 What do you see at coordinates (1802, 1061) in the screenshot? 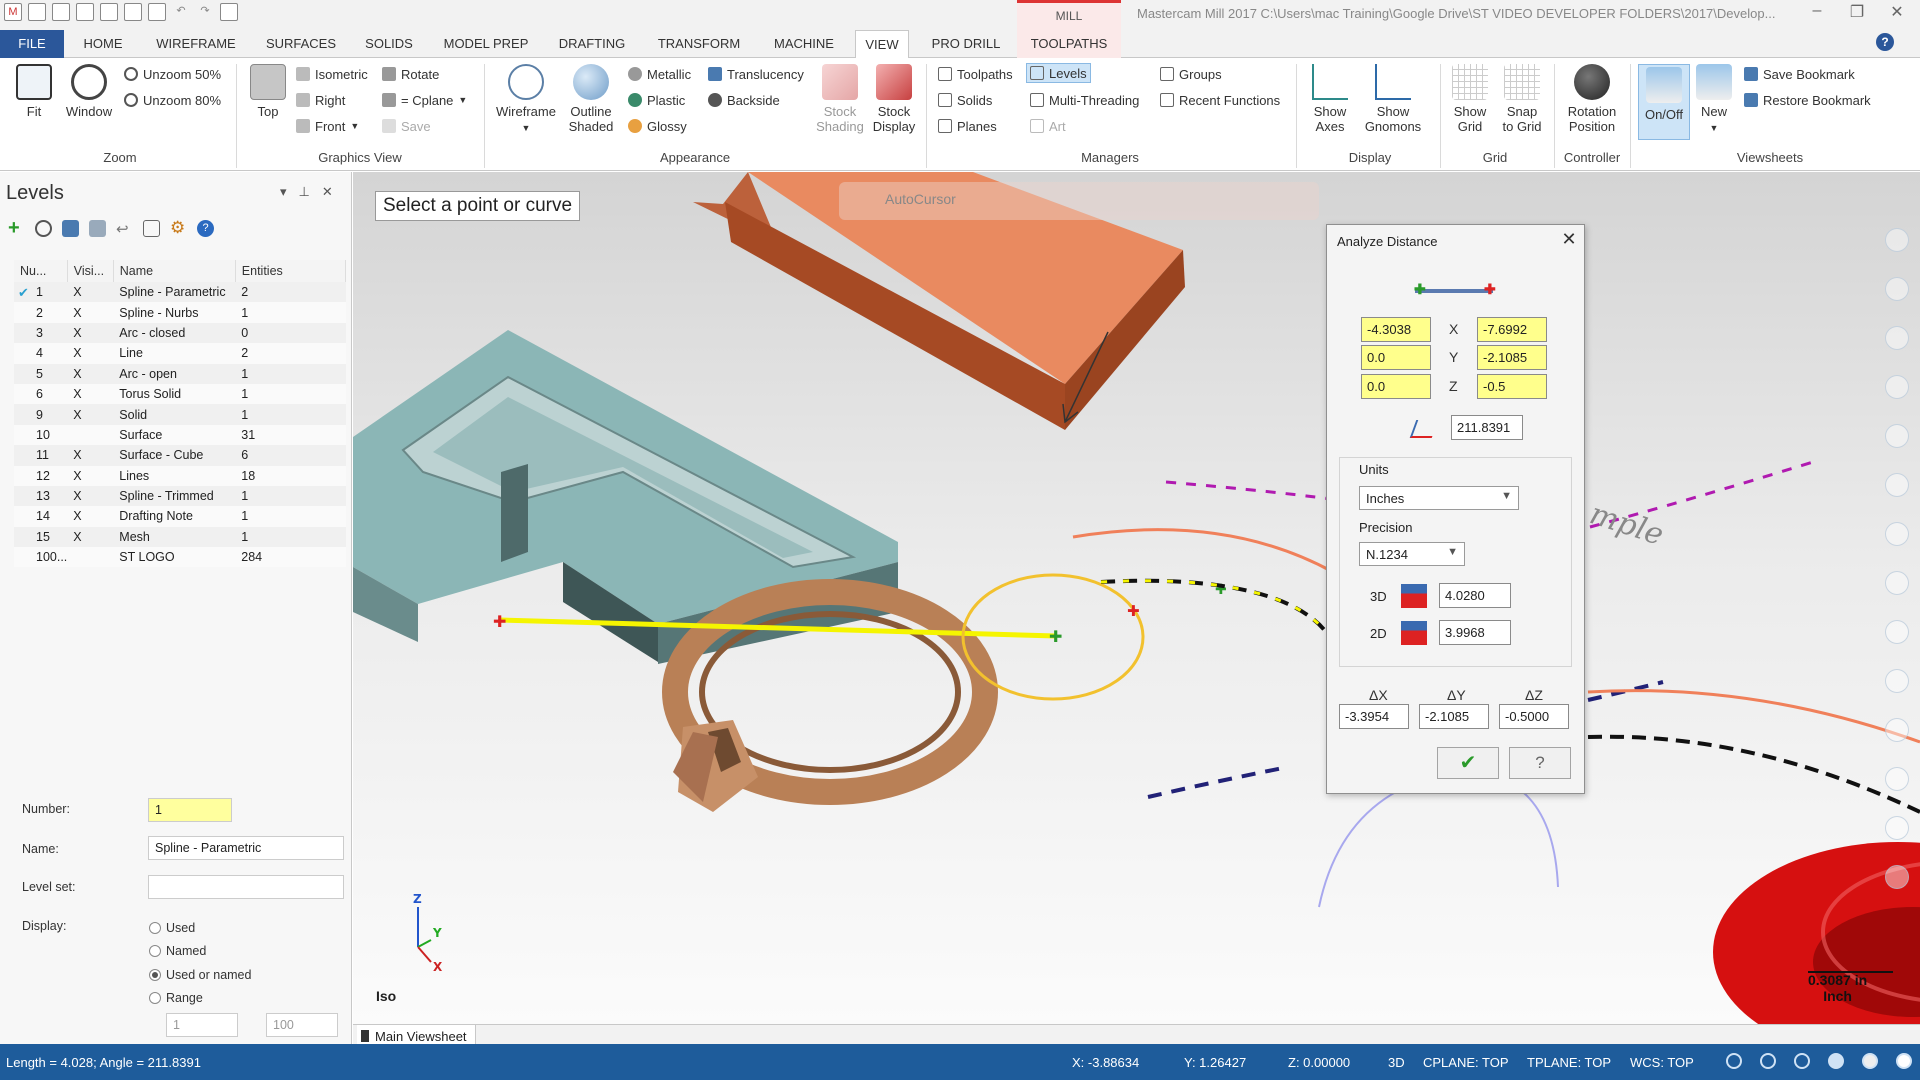
I see `shaded-globe-icon` at bounding box center [1802, 1061].